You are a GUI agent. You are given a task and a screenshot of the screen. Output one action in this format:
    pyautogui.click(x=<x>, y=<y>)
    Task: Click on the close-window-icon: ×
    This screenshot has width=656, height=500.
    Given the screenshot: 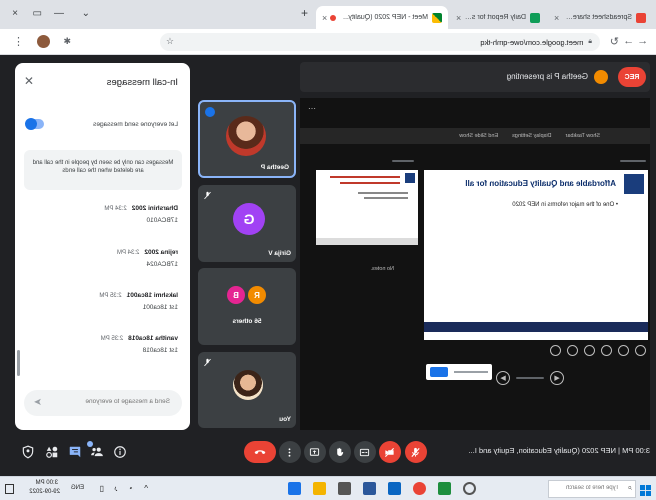 What is the action you would take?
    pyautogui.click(x=15, y=13)
    